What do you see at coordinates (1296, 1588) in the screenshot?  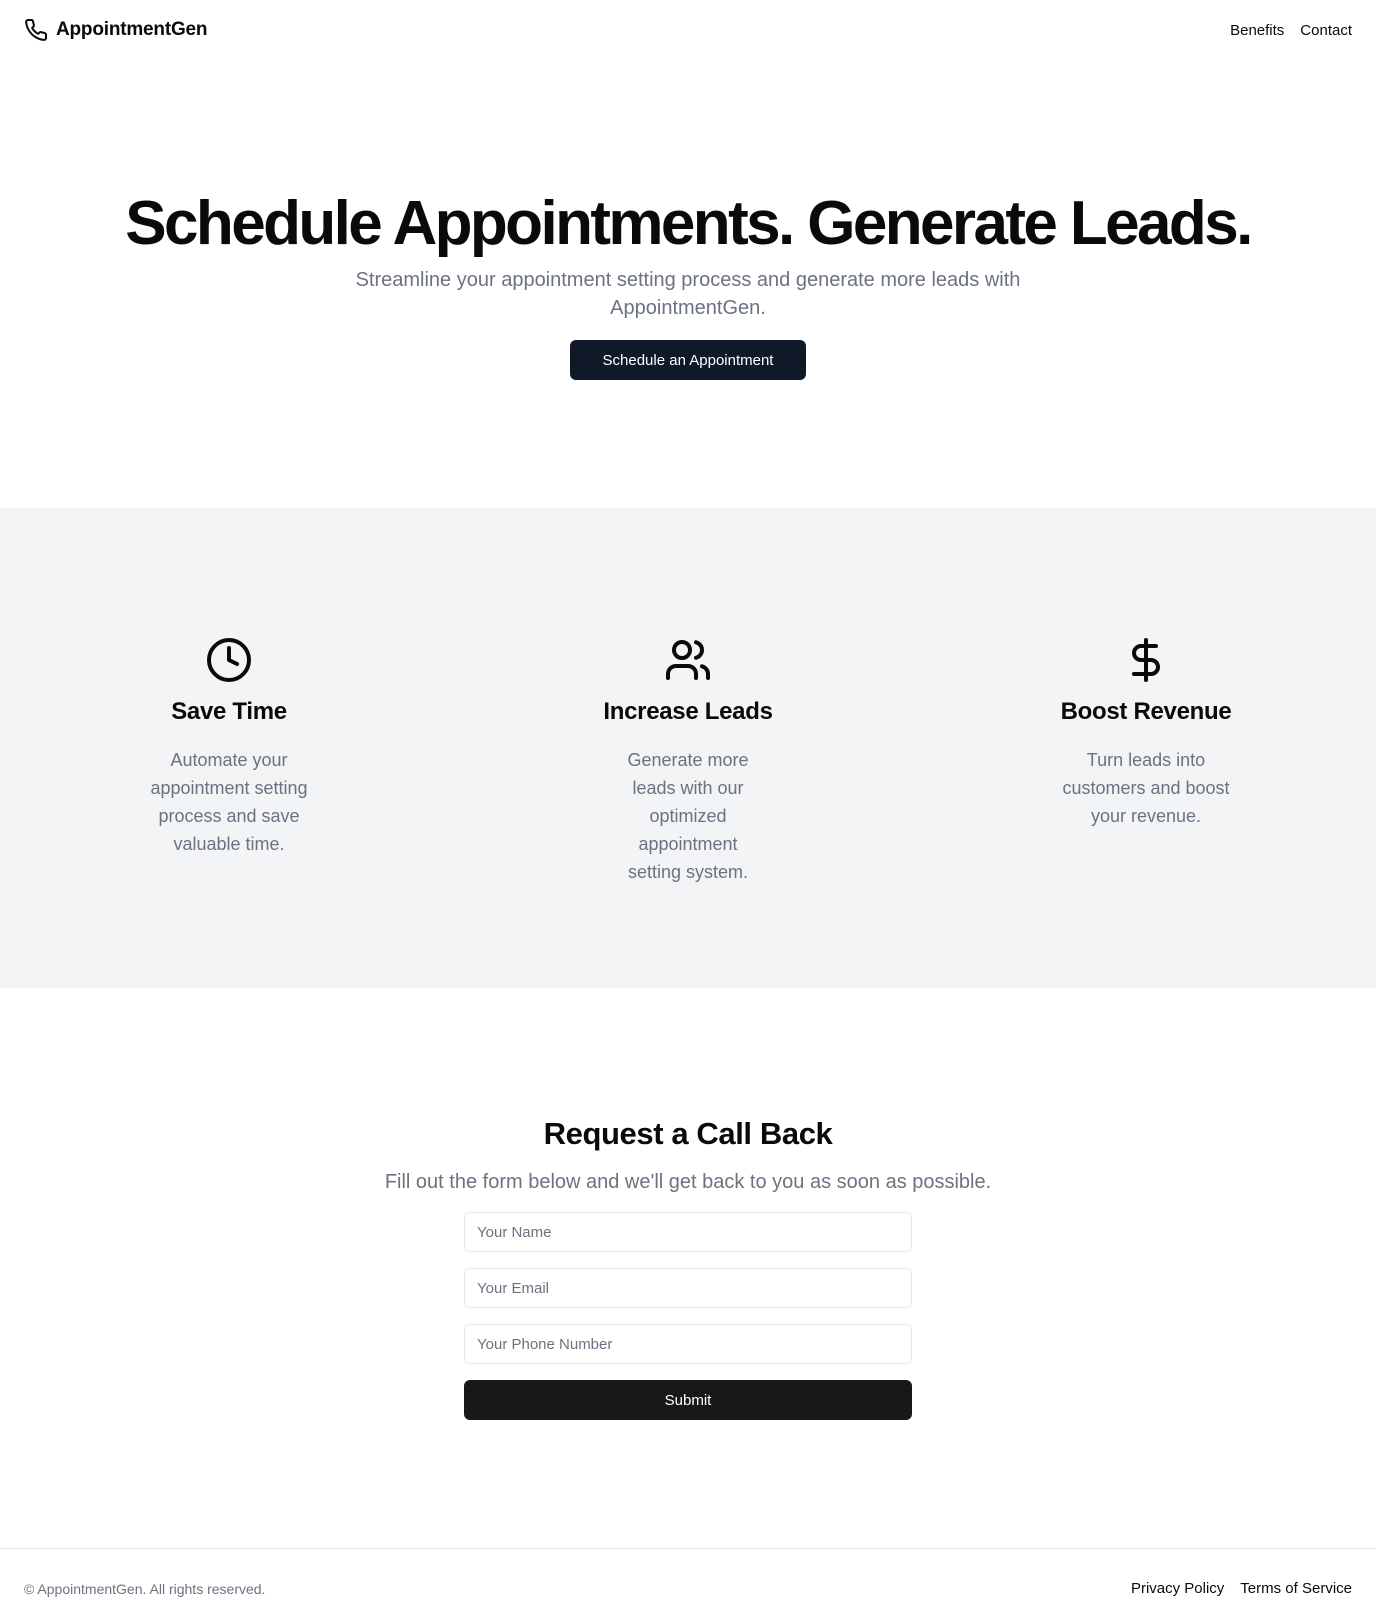 I see `terms-of-service-link: Terms of Service` at bounding box center [1296, 1588].